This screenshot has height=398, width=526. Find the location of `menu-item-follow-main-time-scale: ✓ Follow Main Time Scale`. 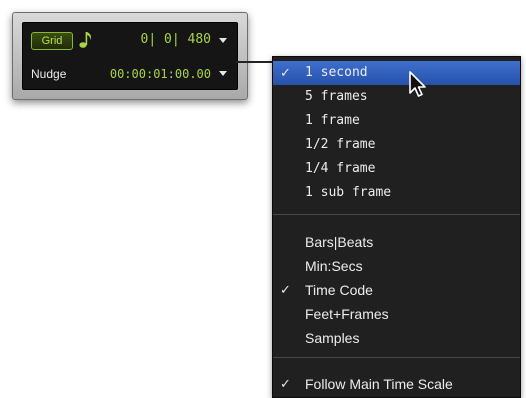

menu-item-follow-main-time-scale: ✓ Follow Main Time Scale is located at coordinates (396, 384).